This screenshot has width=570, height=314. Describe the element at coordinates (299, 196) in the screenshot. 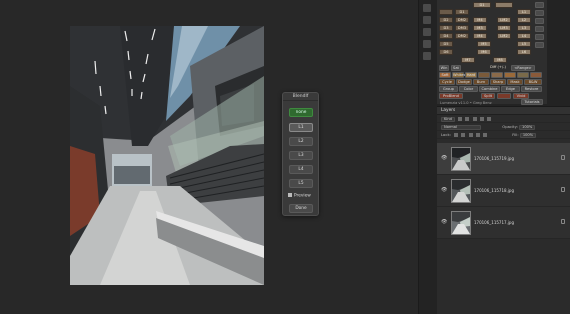

I see `preview-checkbox: Preview` at that location.